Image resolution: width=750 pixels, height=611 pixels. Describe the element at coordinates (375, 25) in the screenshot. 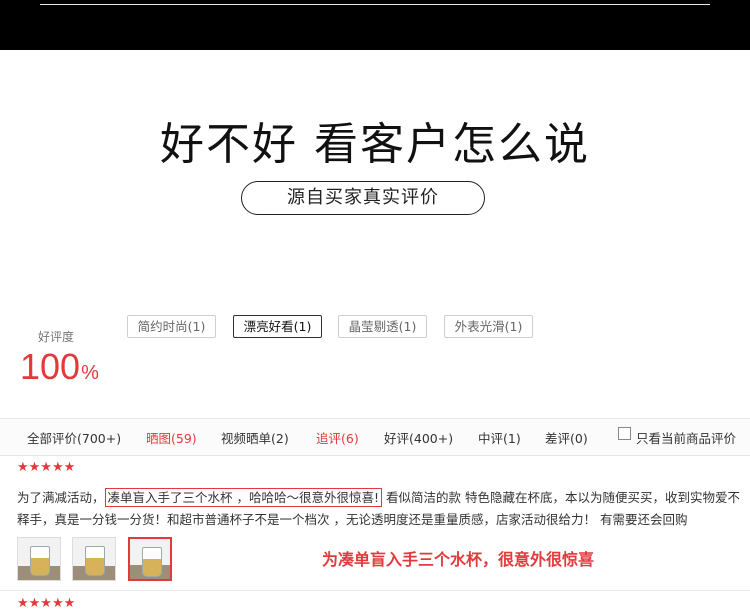

I see `top-banner` at that location.